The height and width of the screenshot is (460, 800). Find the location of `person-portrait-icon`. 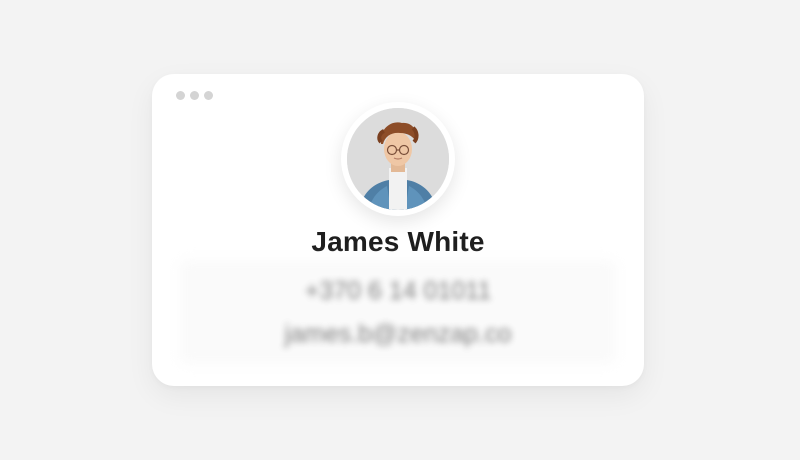

person-portrait-icon is located at coordinates (398, 159).